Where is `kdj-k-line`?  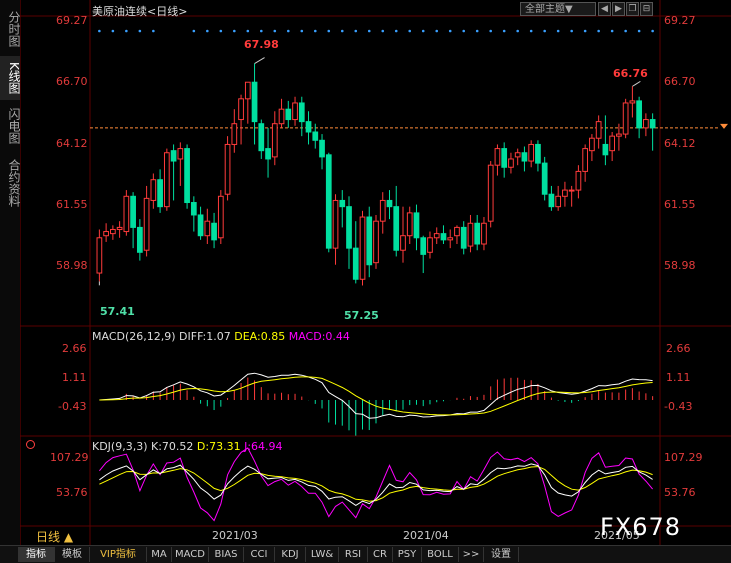
kdj-k-line is located at coordinates (376, 484).